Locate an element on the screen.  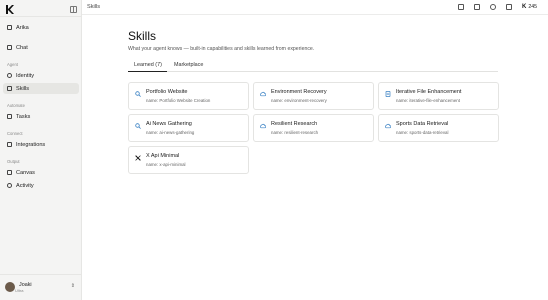
tab-bar: Learned (7) Marketplace is located at coordinates (313, 66).